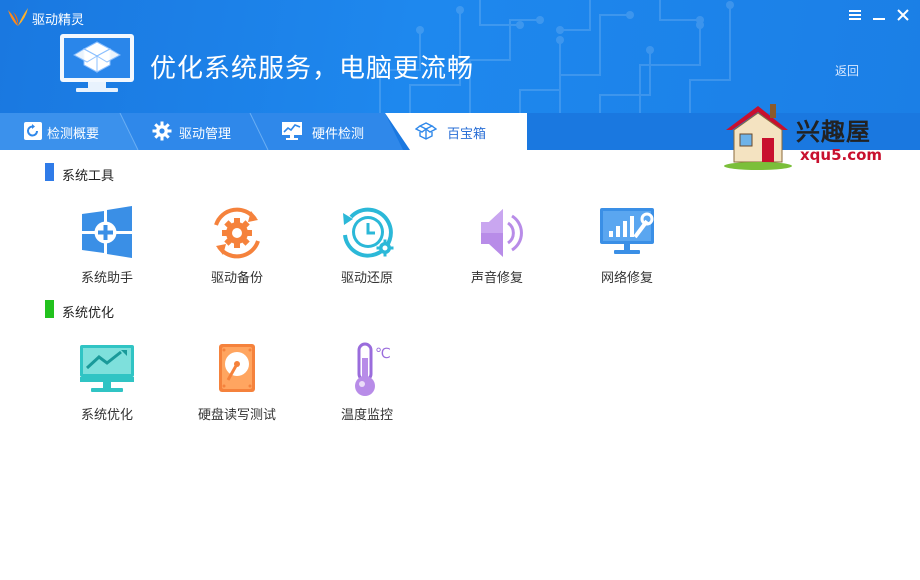 This screenshot has width=920, height=580. What do you see at coordinates (106, 415) in the screenshot?
I see `tool-system-optimize-label: 系统优化` at bounding box center [106, 415].